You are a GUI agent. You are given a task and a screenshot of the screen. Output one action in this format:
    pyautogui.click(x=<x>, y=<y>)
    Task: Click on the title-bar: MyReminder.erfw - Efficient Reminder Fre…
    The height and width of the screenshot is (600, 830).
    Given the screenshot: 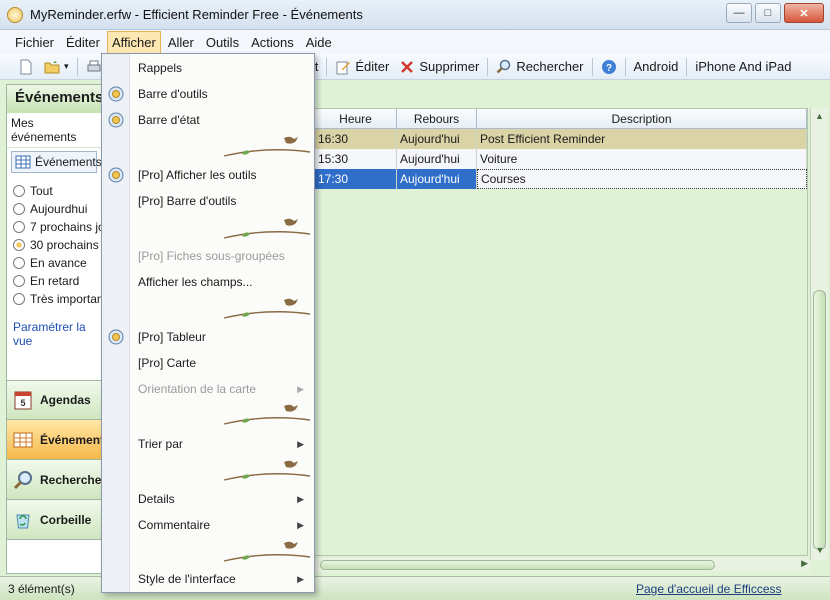 What is the action you would take?
    pyautogui.click(x=415, y=15)
    